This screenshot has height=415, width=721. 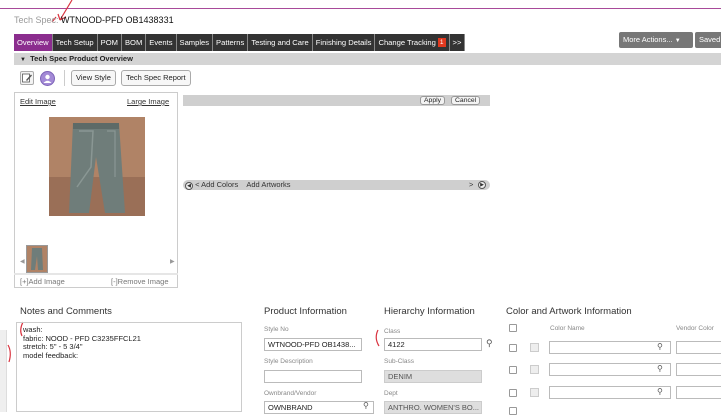 I want to click on color-row, so click(x=613, y=411).